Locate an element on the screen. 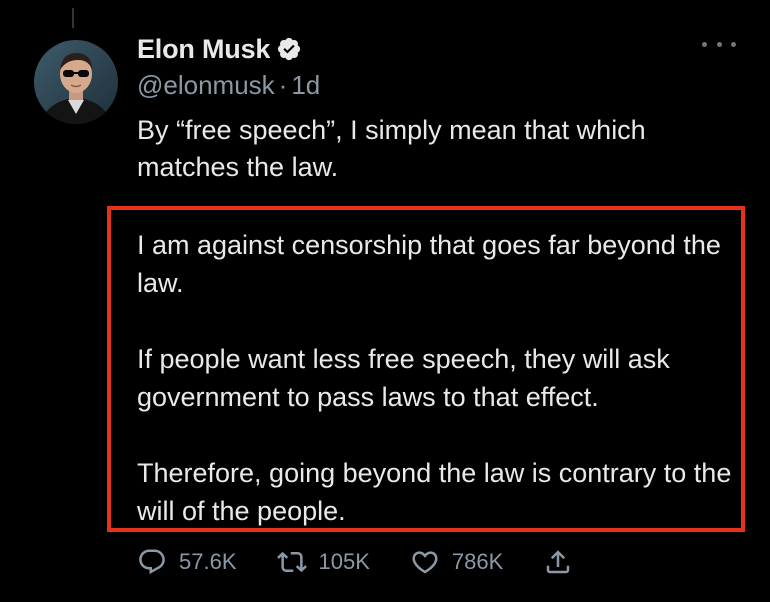  share-icon is located at coordinates (558, 562).